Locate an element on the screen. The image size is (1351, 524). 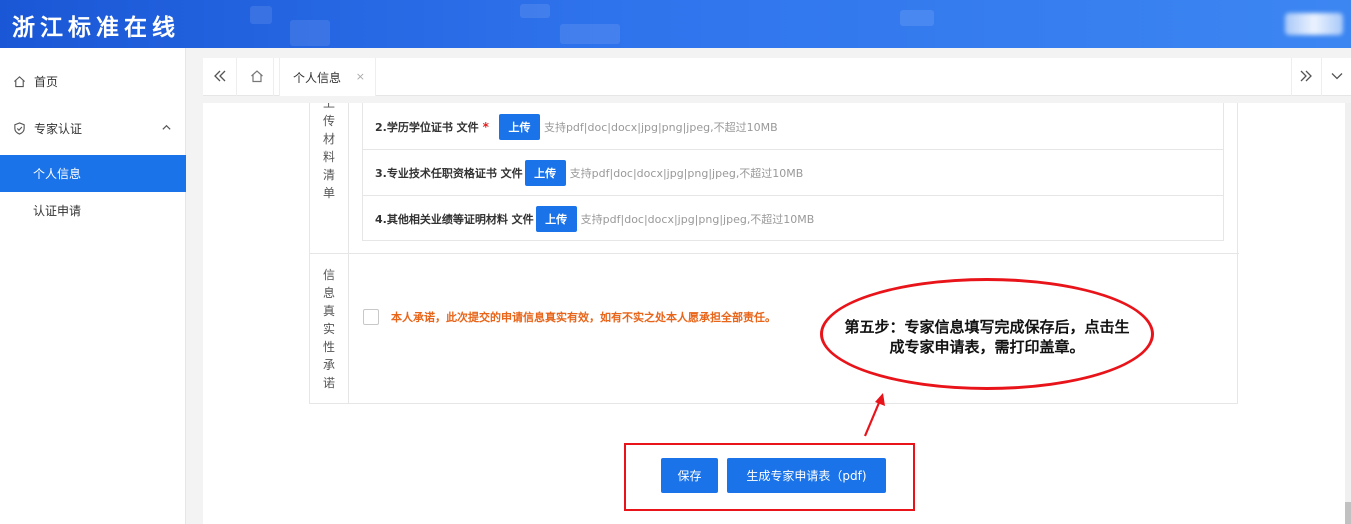
upload-item-name: 2.学历学位证书 文件 is located at coordinates (427, 127).